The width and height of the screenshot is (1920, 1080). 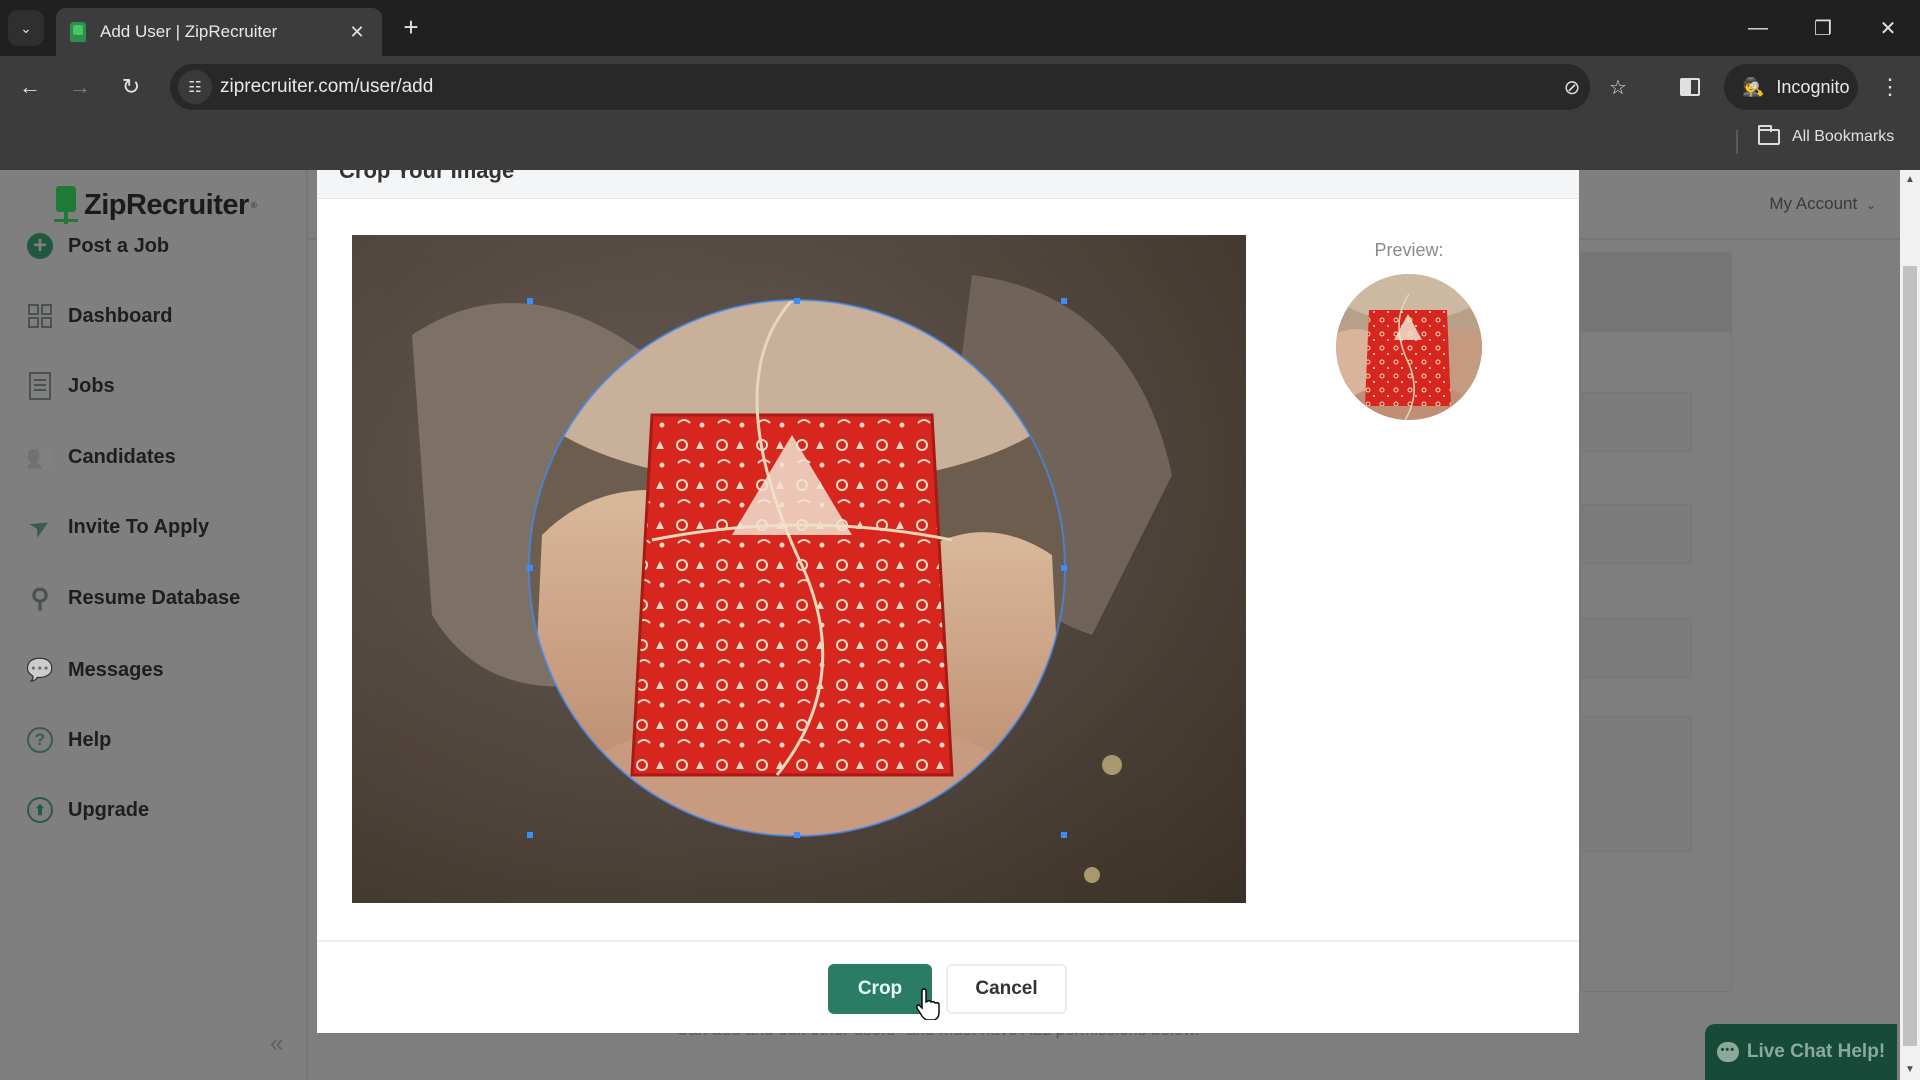 I want to click on send-icon: ➤, so click(x=39, y=527).